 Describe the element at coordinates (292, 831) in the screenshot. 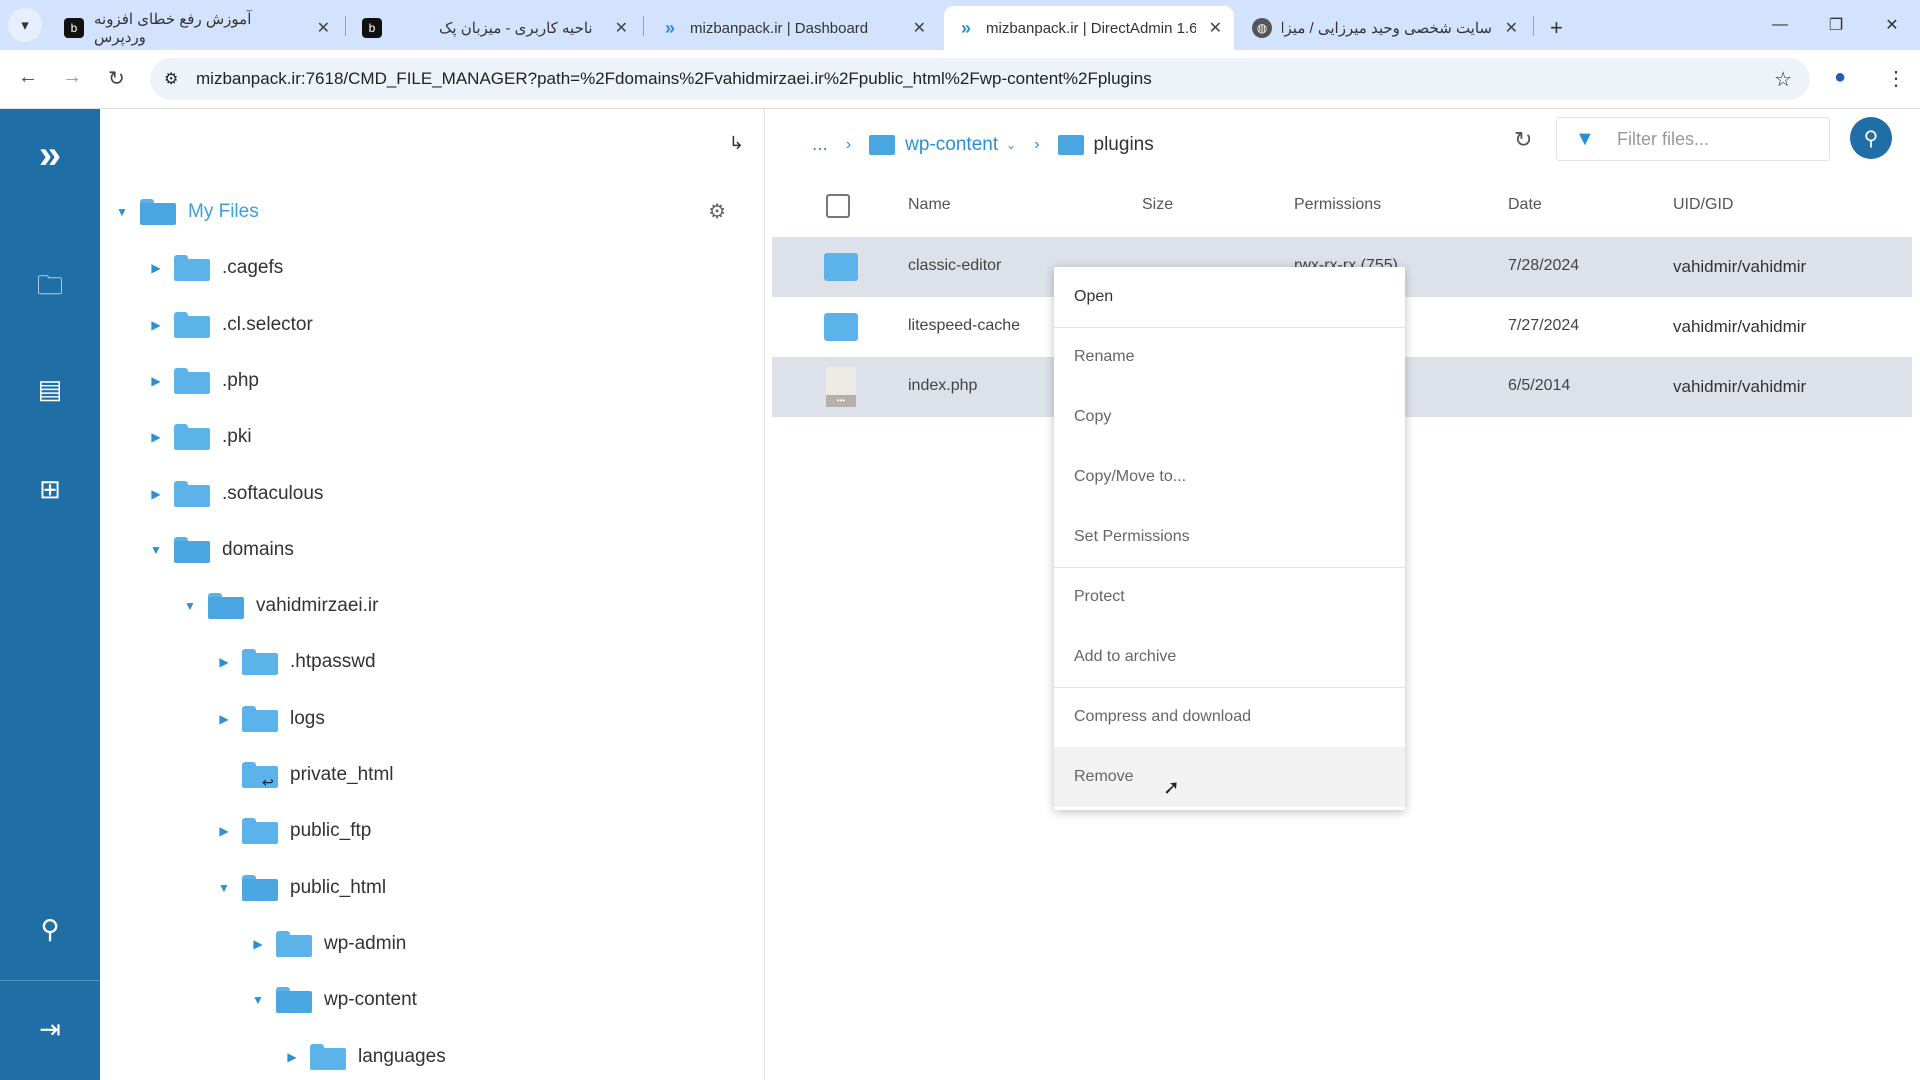

I see `tree-item: ▶ public_ftp` at that location.